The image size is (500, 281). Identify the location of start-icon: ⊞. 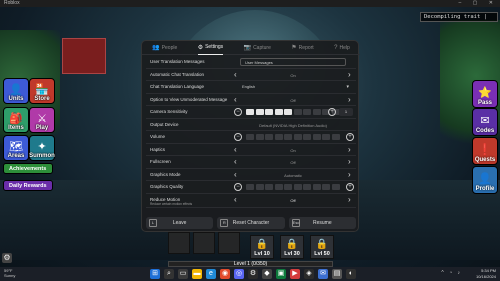
(155, 274).